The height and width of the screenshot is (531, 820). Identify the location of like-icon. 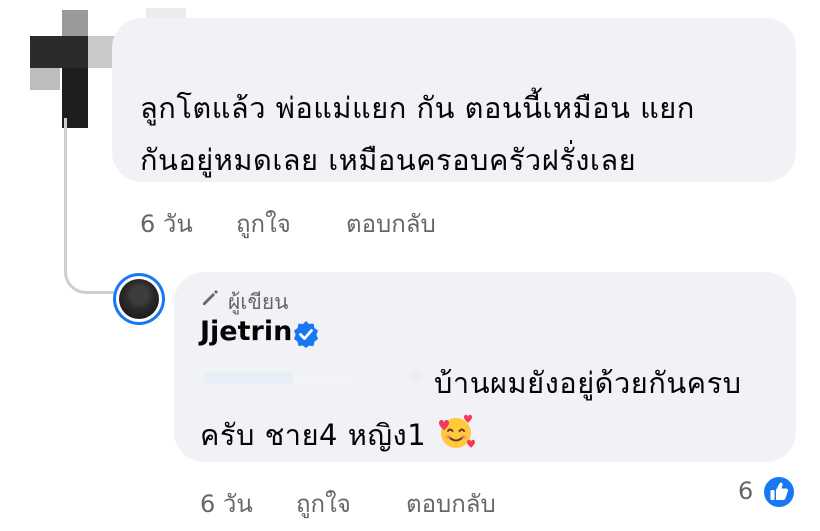
(779, 492).